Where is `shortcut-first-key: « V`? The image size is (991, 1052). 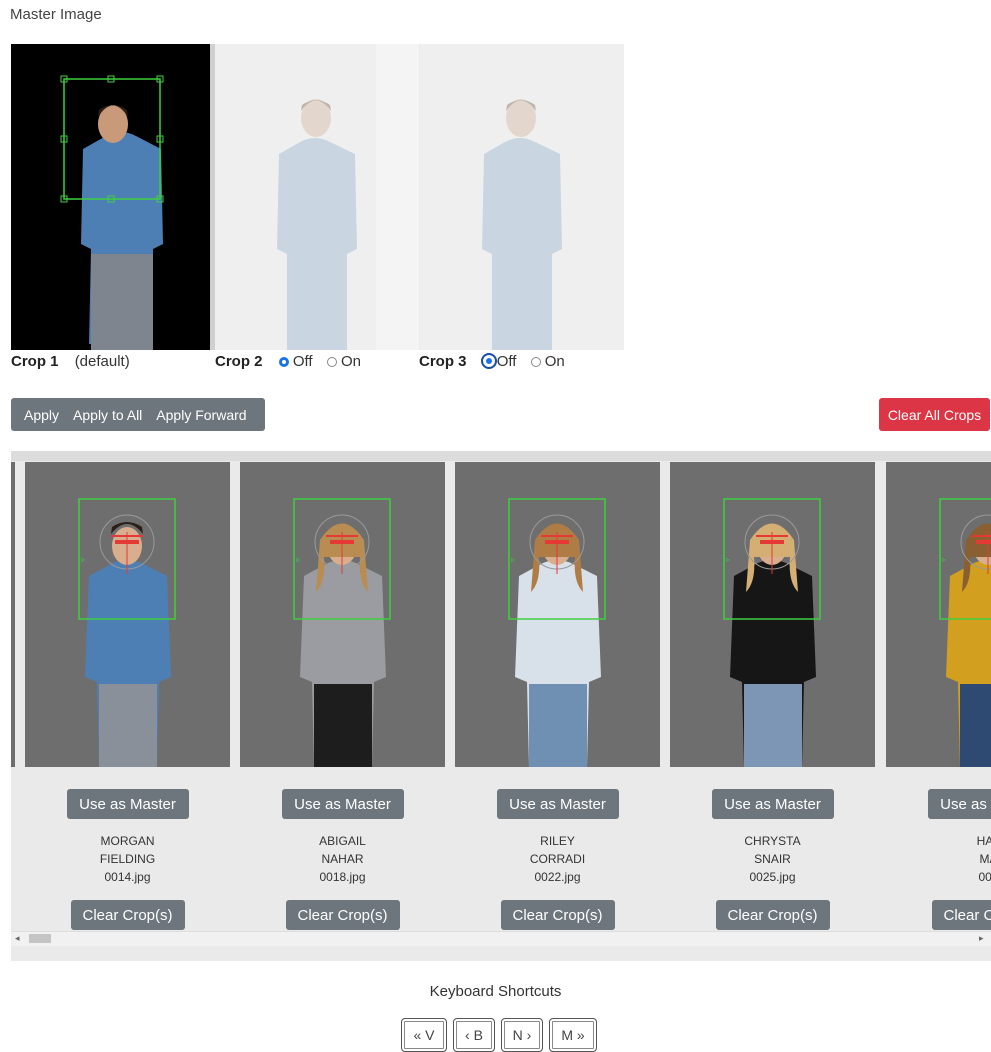
shortcut-first-key: « V is located at coordinates (424, 1035).